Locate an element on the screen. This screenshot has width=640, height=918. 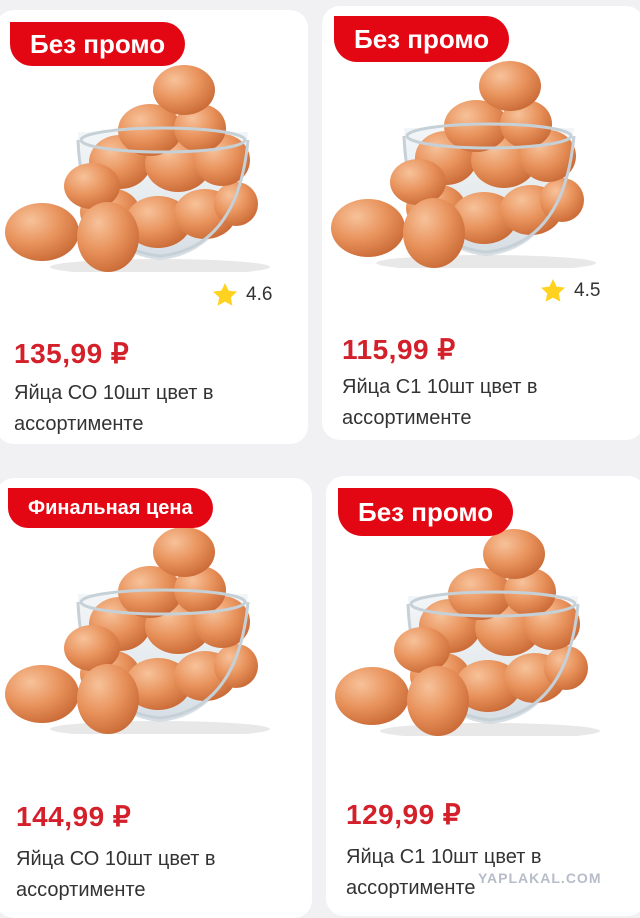
rating-value: 4.6 is located at coordinates (259, 294).